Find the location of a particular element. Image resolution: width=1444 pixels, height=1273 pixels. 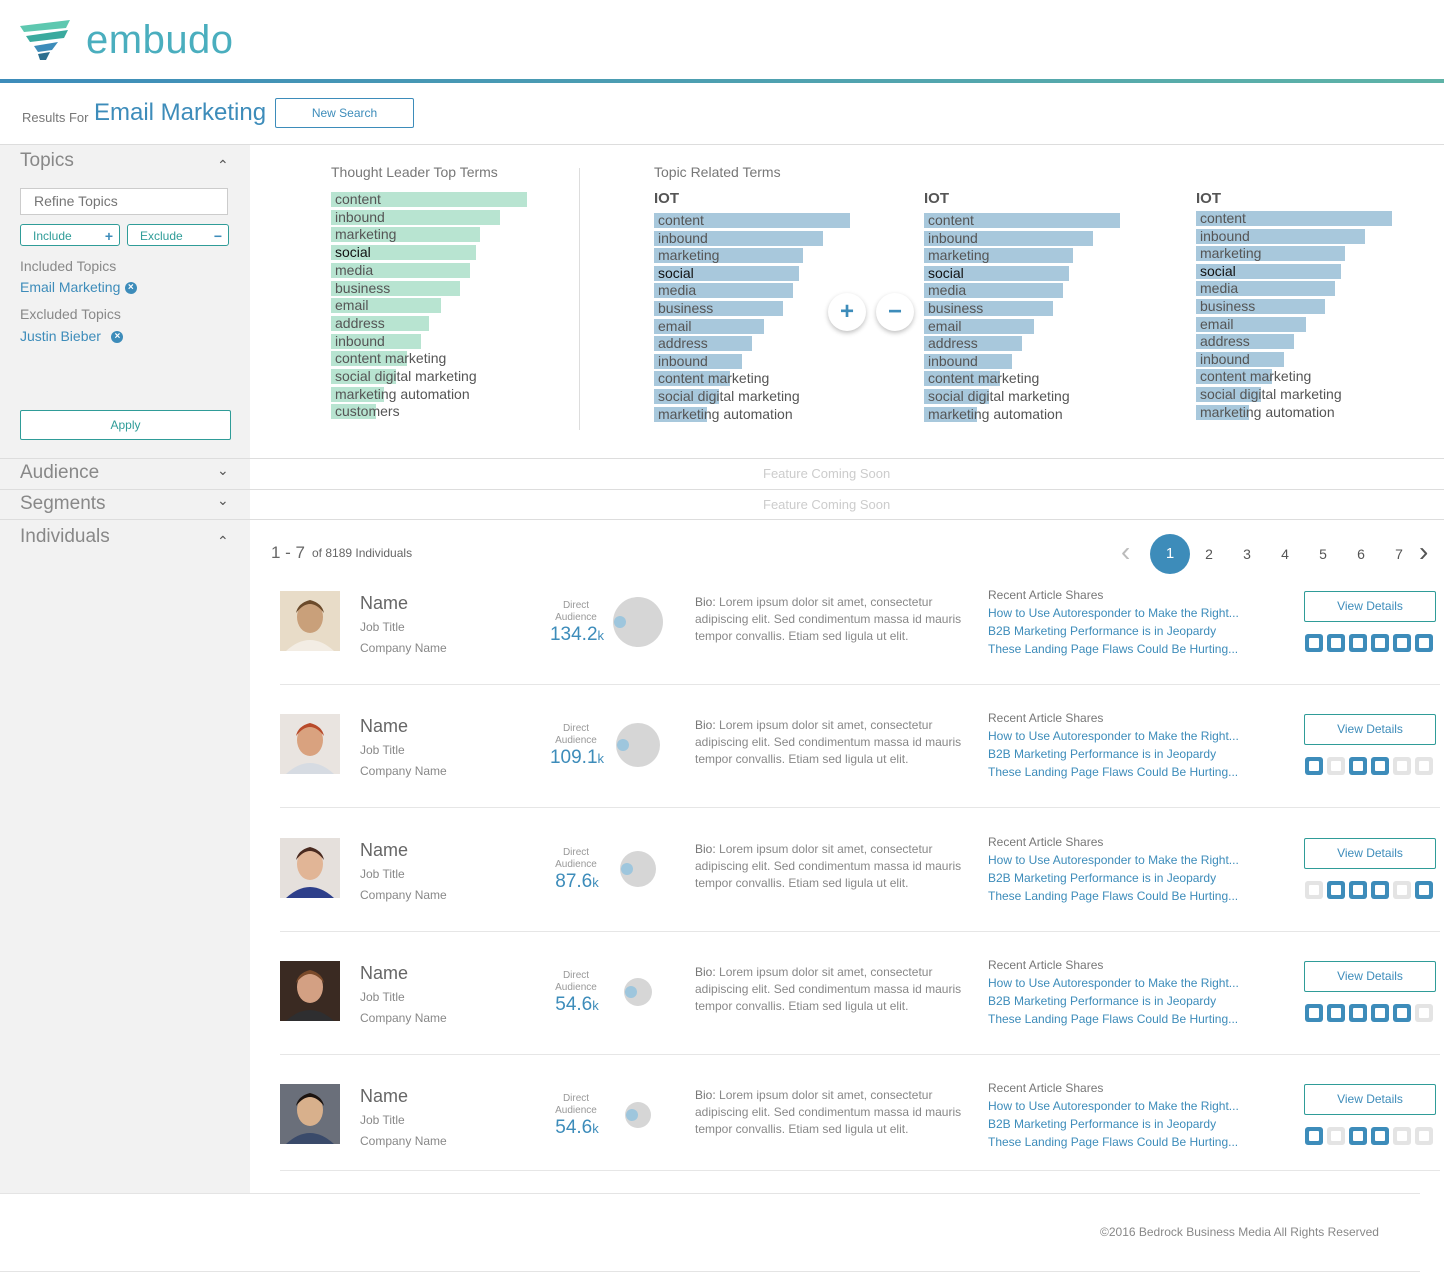

prev-page-icon: ‹ is located at coordinates (1125, 552).